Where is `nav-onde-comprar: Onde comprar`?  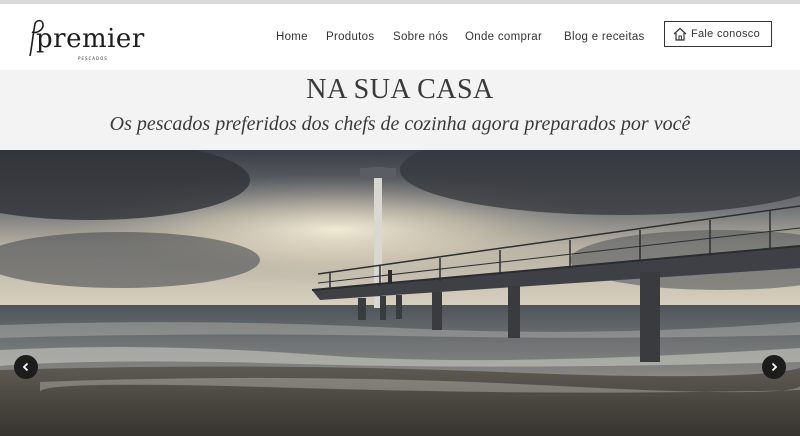
nav-onde-comprar: Onde comprar is located at coordinates (503, 37).